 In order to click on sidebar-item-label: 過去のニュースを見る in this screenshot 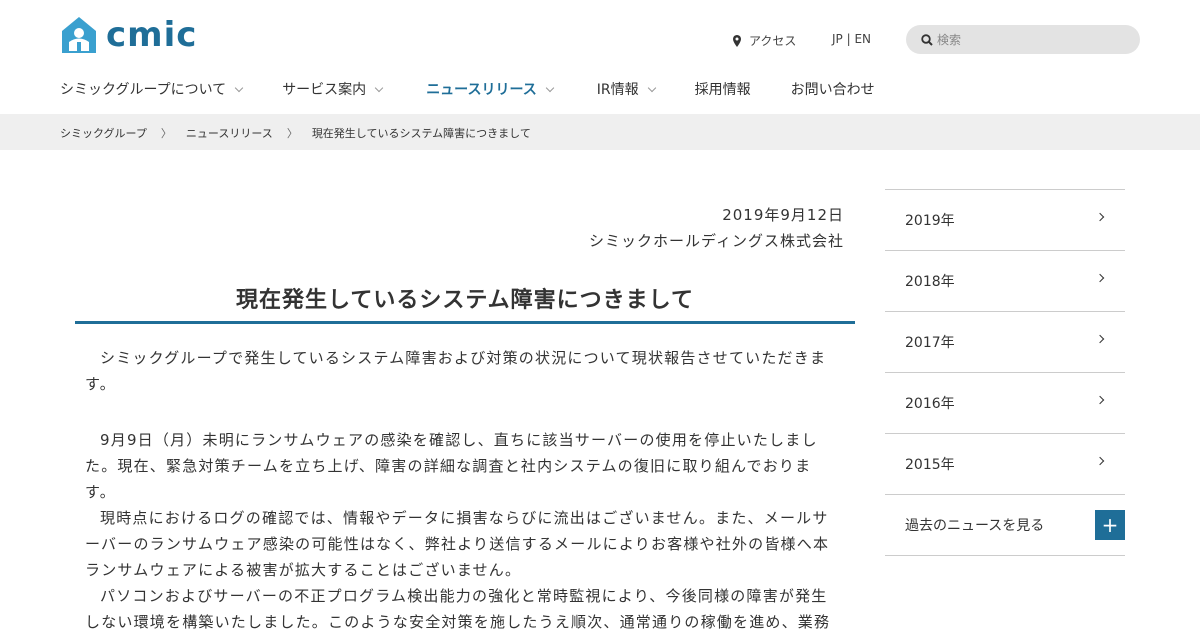, I will do `click(975, 526)`.